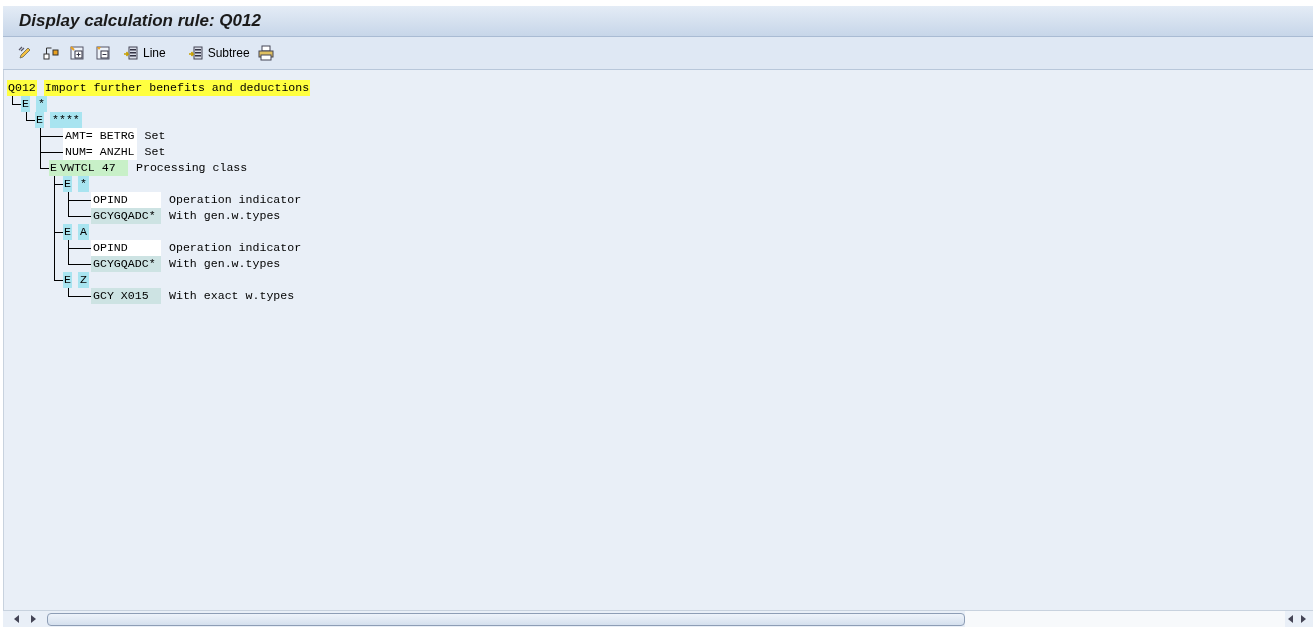 The height and width of the screenshot is (631, 1316). What do you see at coordinates (92, 168) in the screenshot?
I see `node-code: VWTCL 47` at bounding box center [92, 168].